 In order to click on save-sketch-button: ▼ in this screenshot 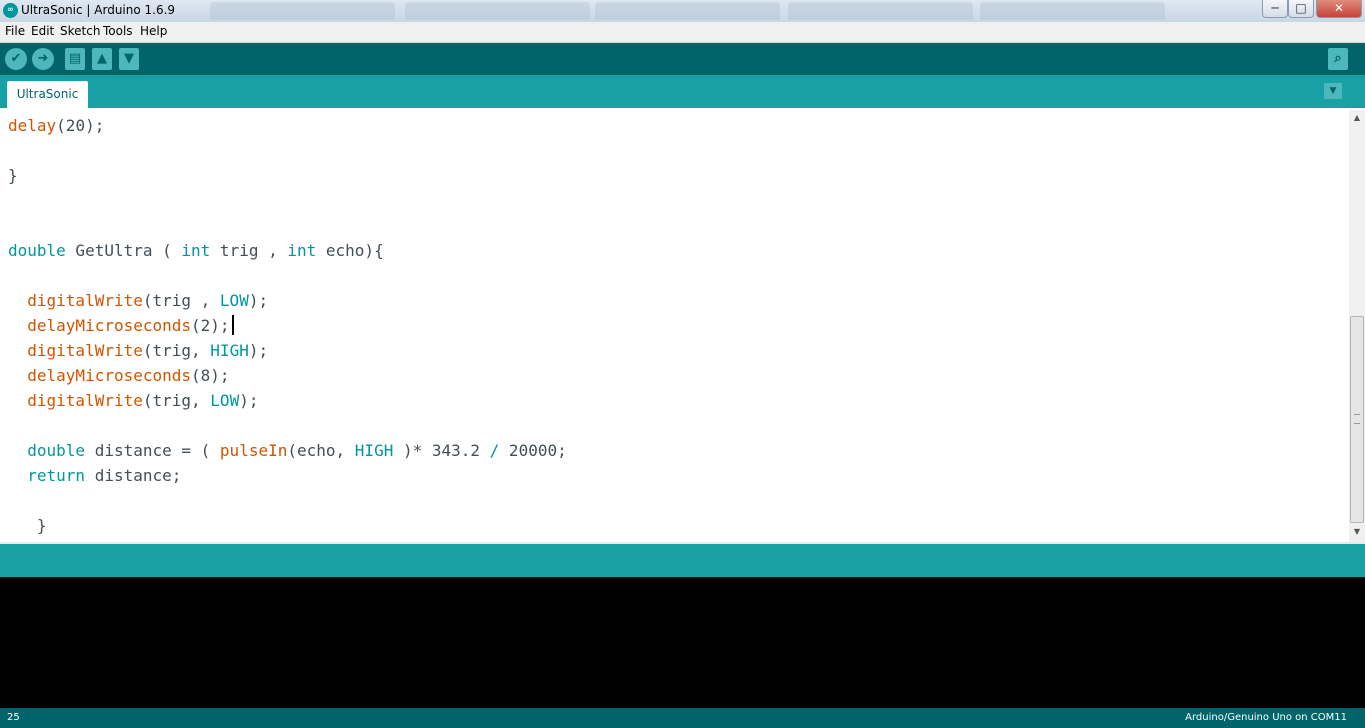, I will do `click(129, 59)`.